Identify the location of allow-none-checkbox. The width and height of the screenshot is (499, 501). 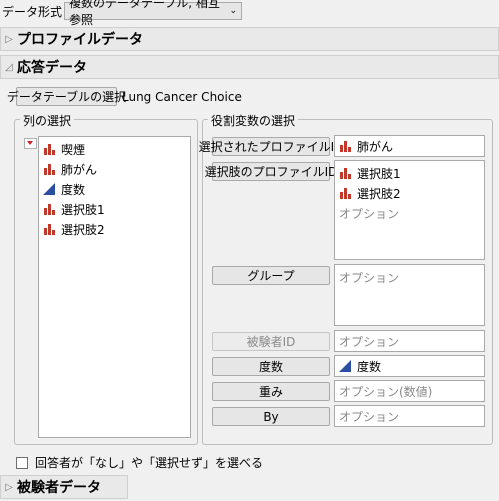
(22, 462).